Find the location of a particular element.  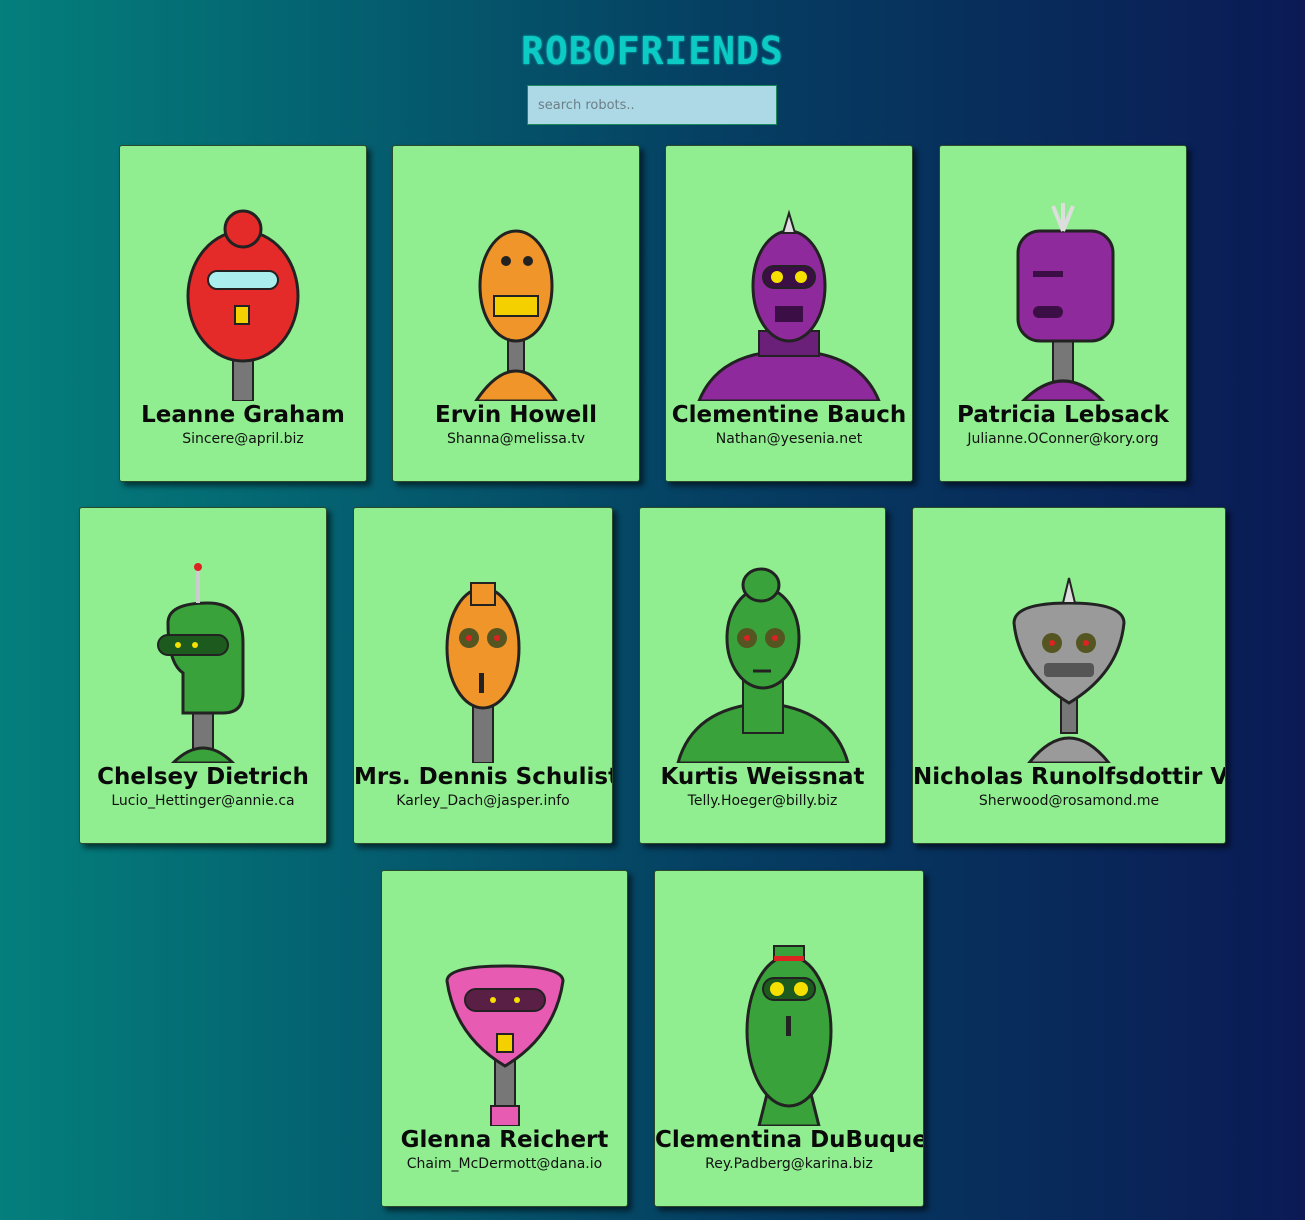

robot-card: Glenna Reichert Chaim_McDermott@dana.io is located at coordinates (504, 1038).